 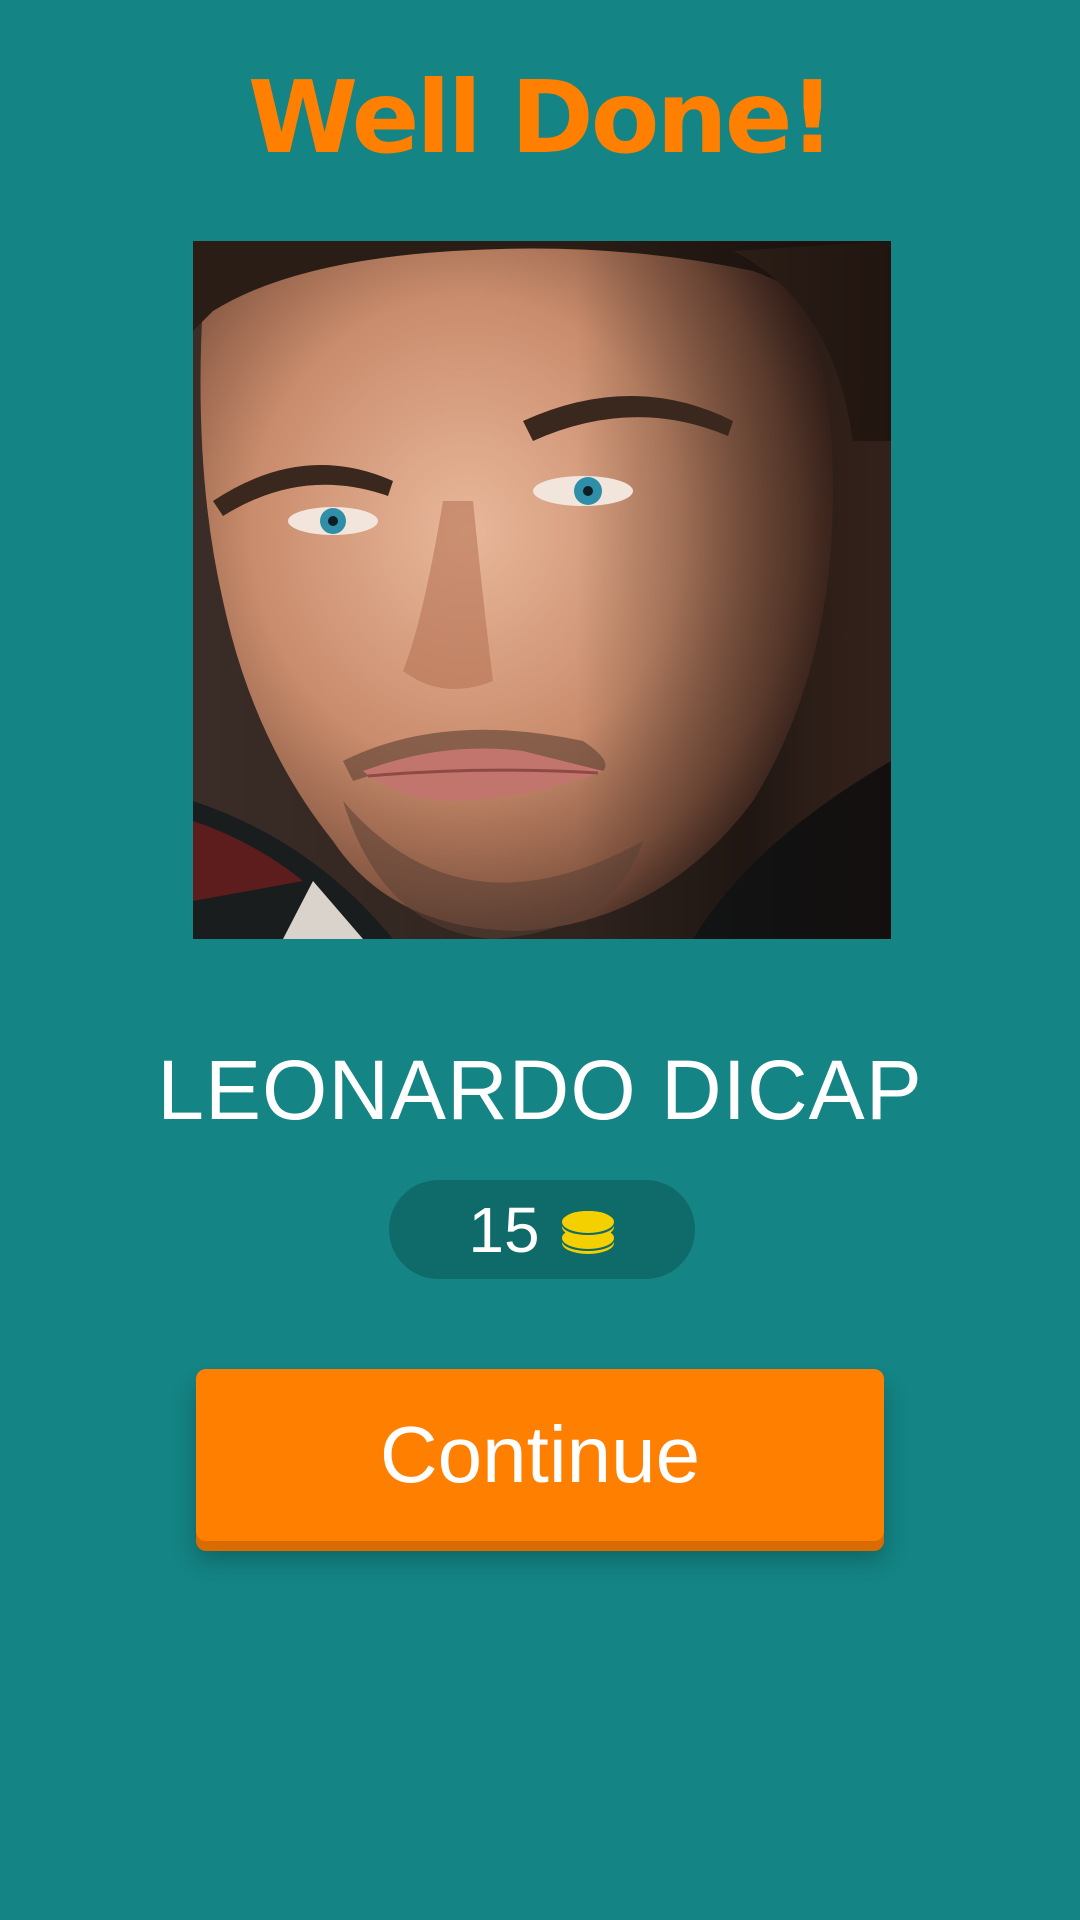 I want to click on answer-text: LEONARDO DICAP, so click(x=540, y=1090).